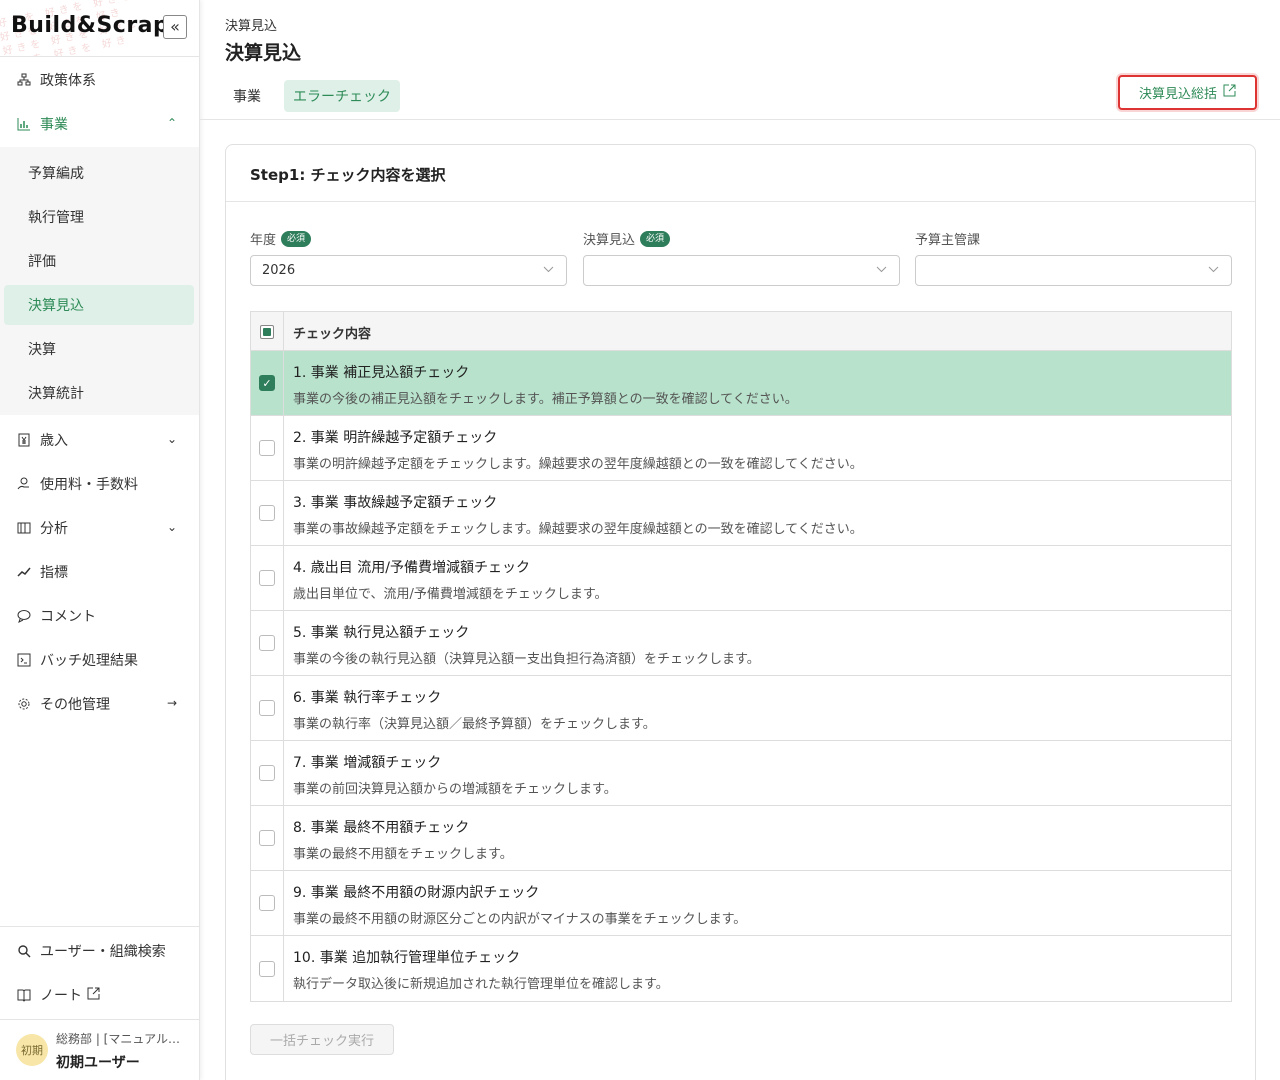 The image size is (1280, 1080). What do you see at coordinates (395, 503) in the screenshot?
I see `row-title: 3. 事業 事故繰越予定額チェック` at bounding box center [395, 503].